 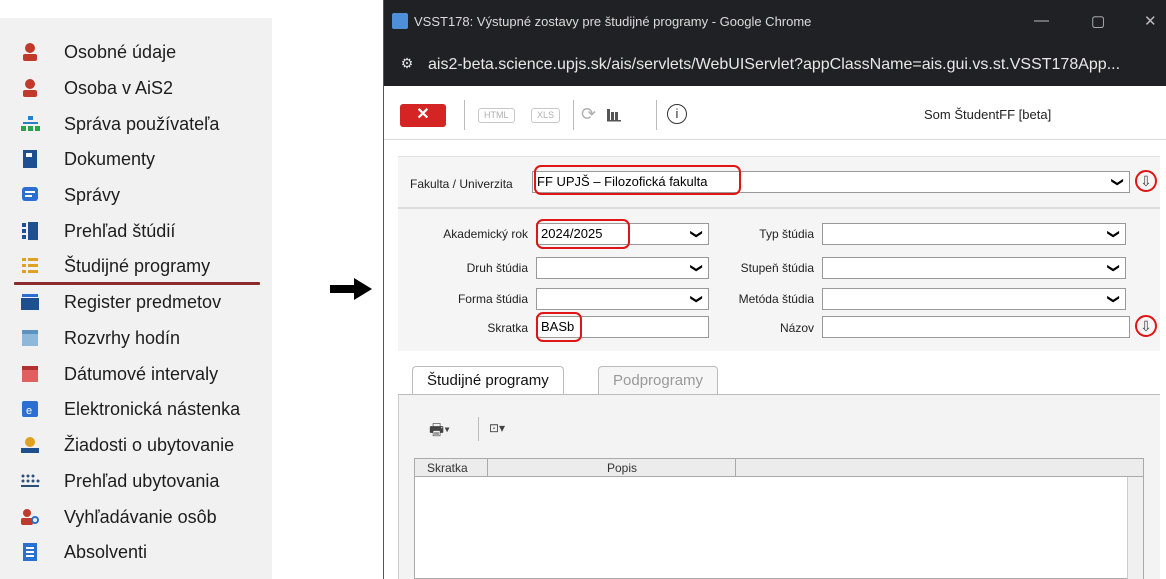 What do you see at coordinates (775, 113) in the screenshot?
I see `app-toolbar: ✕ HTML XLS ⟳ i Som ŠtudentFF [beta]` at bounding box center [775, 113].